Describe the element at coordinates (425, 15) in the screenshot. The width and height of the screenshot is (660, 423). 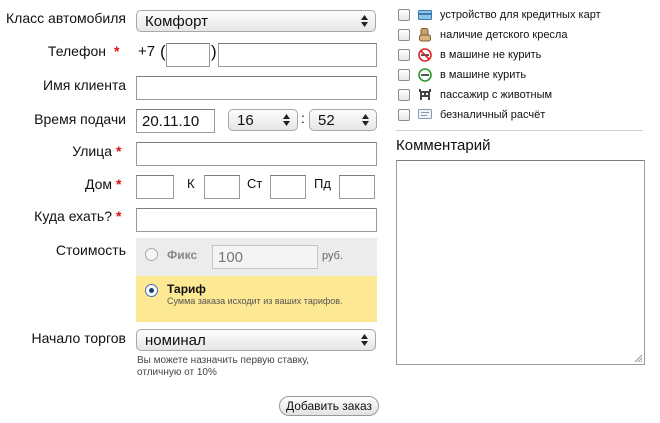
I see `credit-card-icon` at that location.